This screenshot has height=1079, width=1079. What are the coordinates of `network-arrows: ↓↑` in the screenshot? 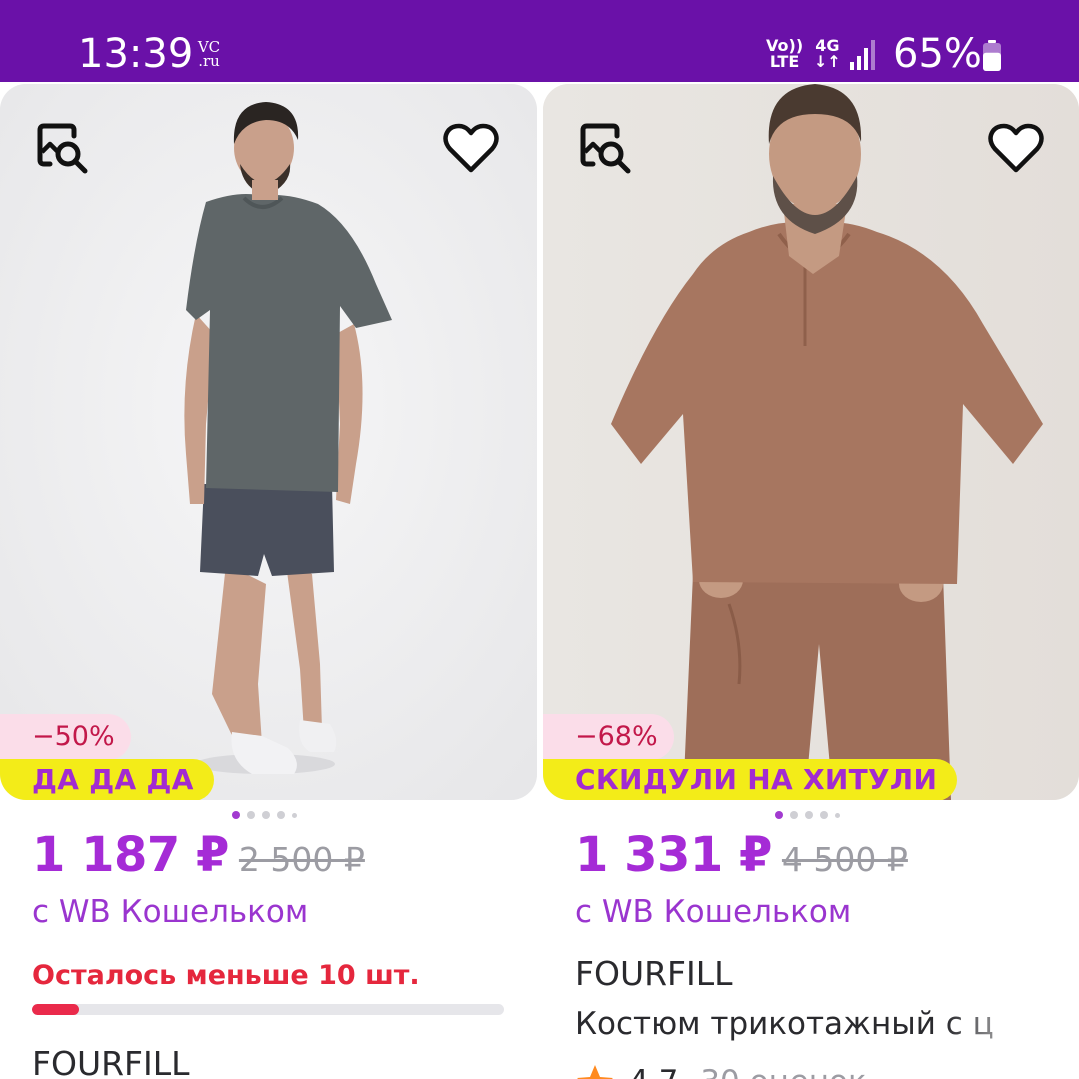 It's located at (827, 61).